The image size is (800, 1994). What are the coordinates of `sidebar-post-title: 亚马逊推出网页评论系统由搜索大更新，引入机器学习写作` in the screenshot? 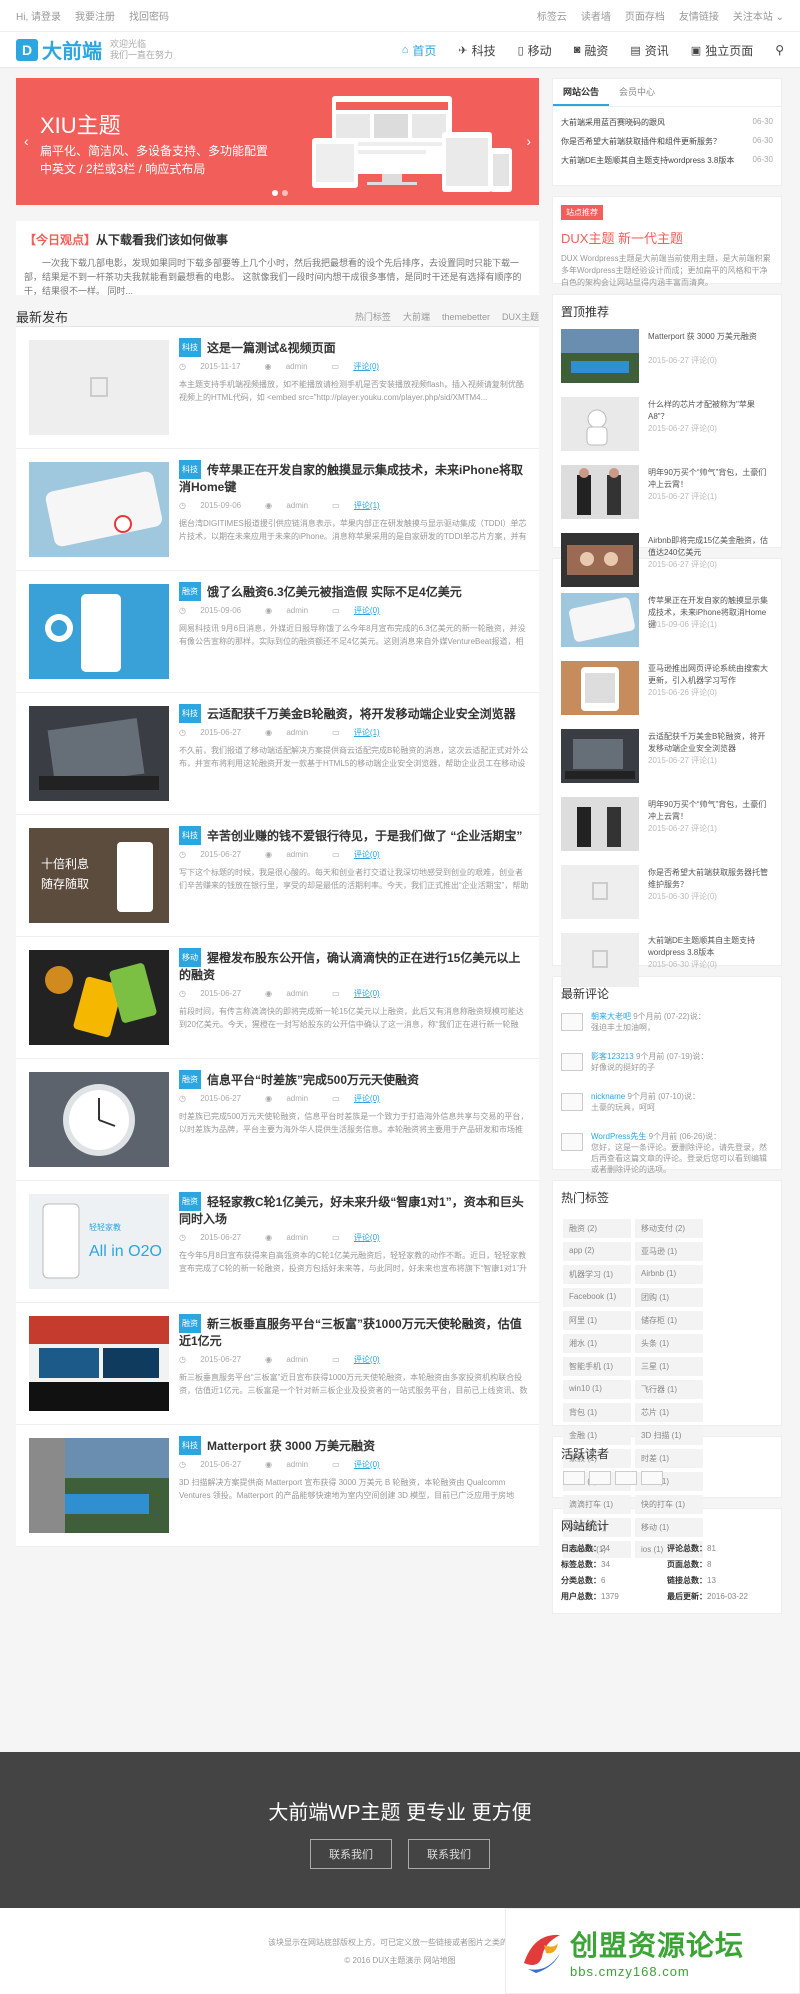 It's located at (710, 675).